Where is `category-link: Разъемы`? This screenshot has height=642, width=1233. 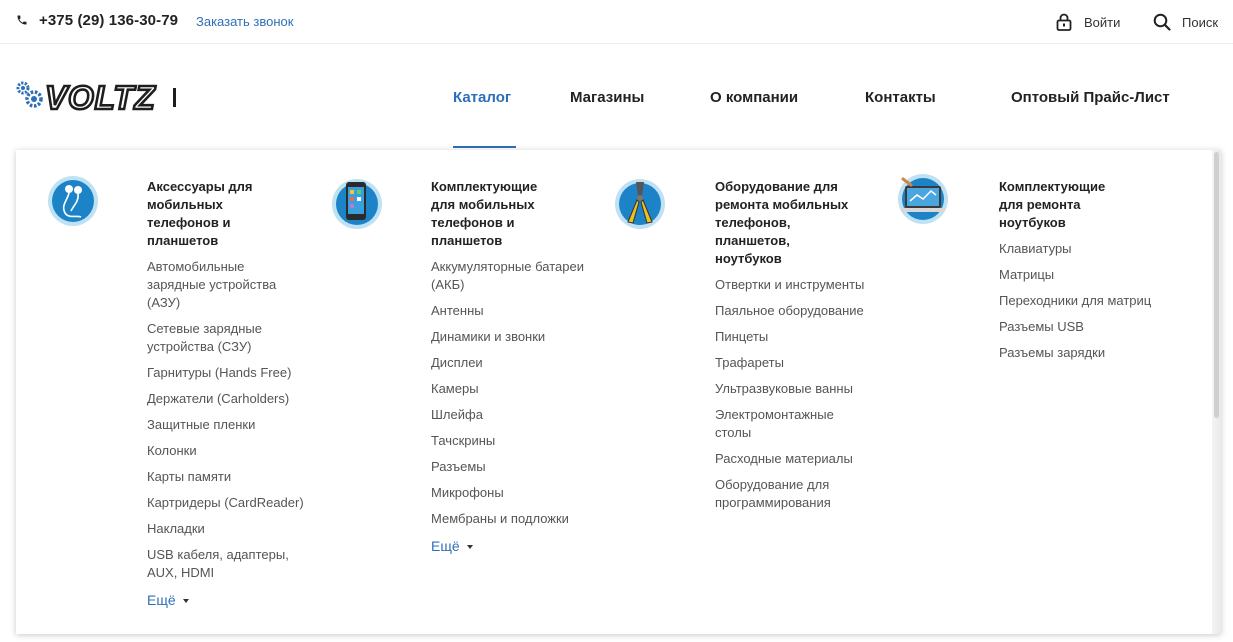
category-link: Разъемы is located at coordinates (518, 467).